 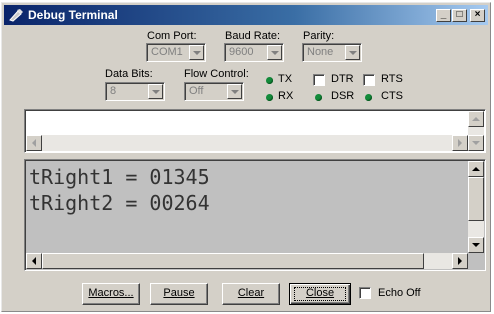 I want to click on baud-rate-label: Baud Rate:, so click(x=253, y=36).